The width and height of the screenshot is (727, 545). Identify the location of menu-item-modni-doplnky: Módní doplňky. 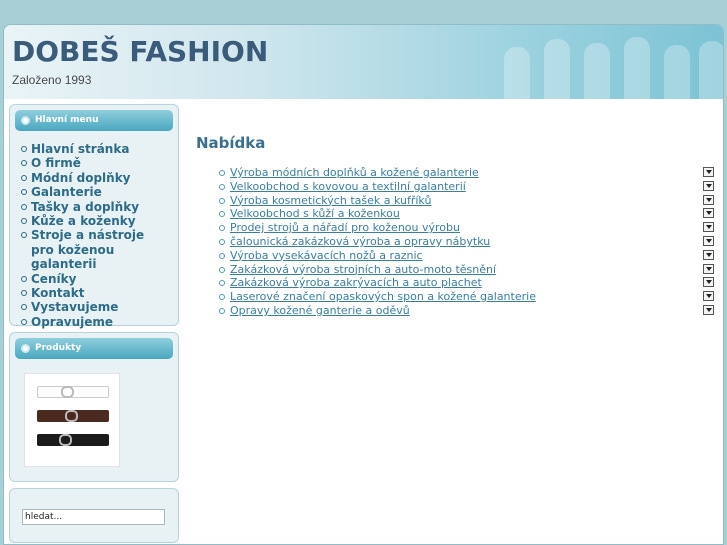
(94, 178).